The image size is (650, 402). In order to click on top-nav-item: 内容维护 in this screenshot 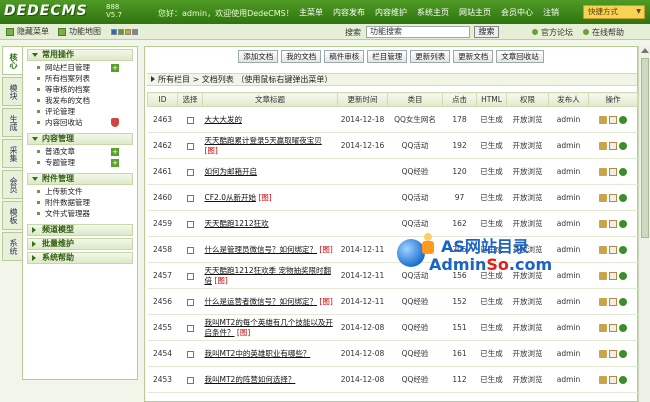, I will do `click(391, 12)`.